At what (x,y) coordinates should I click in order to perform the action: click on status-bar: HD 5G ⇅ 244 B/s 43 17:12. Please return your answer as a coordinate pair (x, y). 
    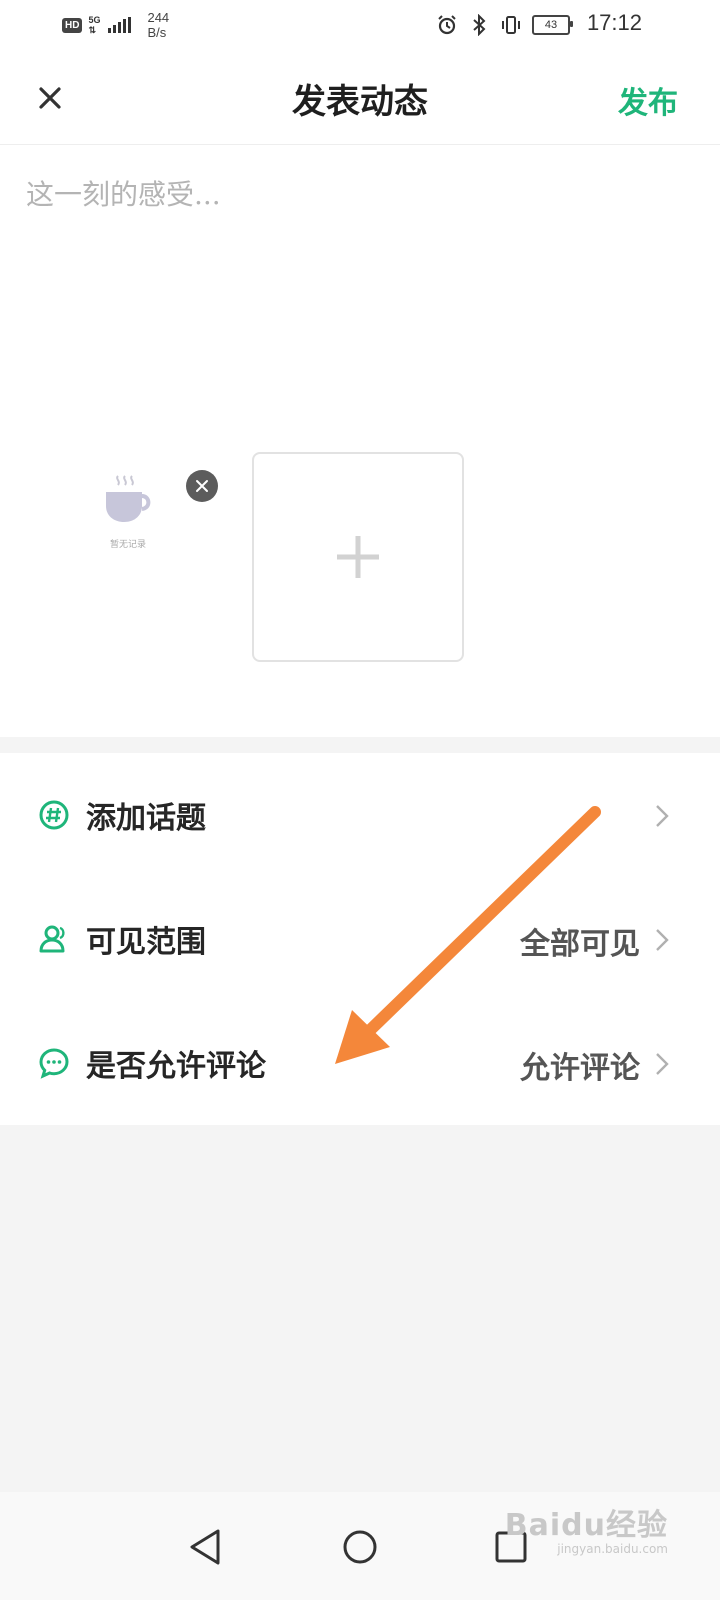
    Looking at the image, I should click on (360, 25).